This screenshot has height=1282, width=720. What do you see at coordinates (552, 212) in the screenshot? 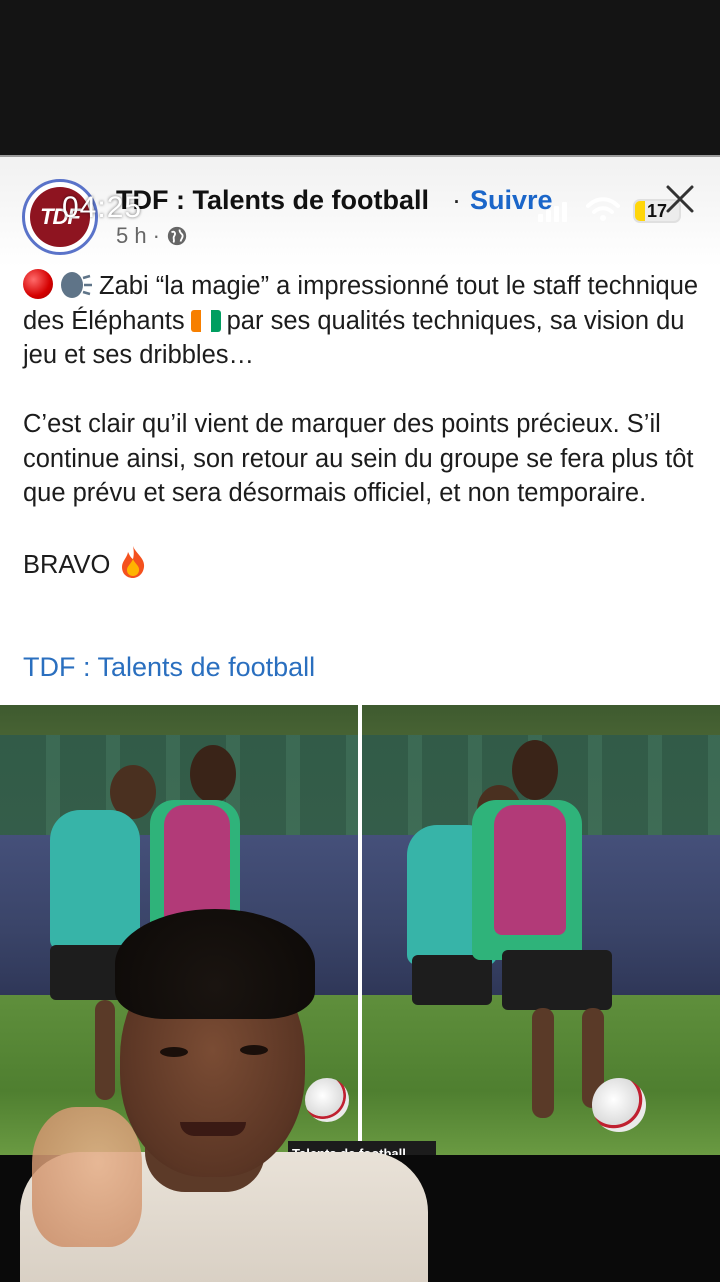
I see `signal-icon` at bounding box center [552, 212].